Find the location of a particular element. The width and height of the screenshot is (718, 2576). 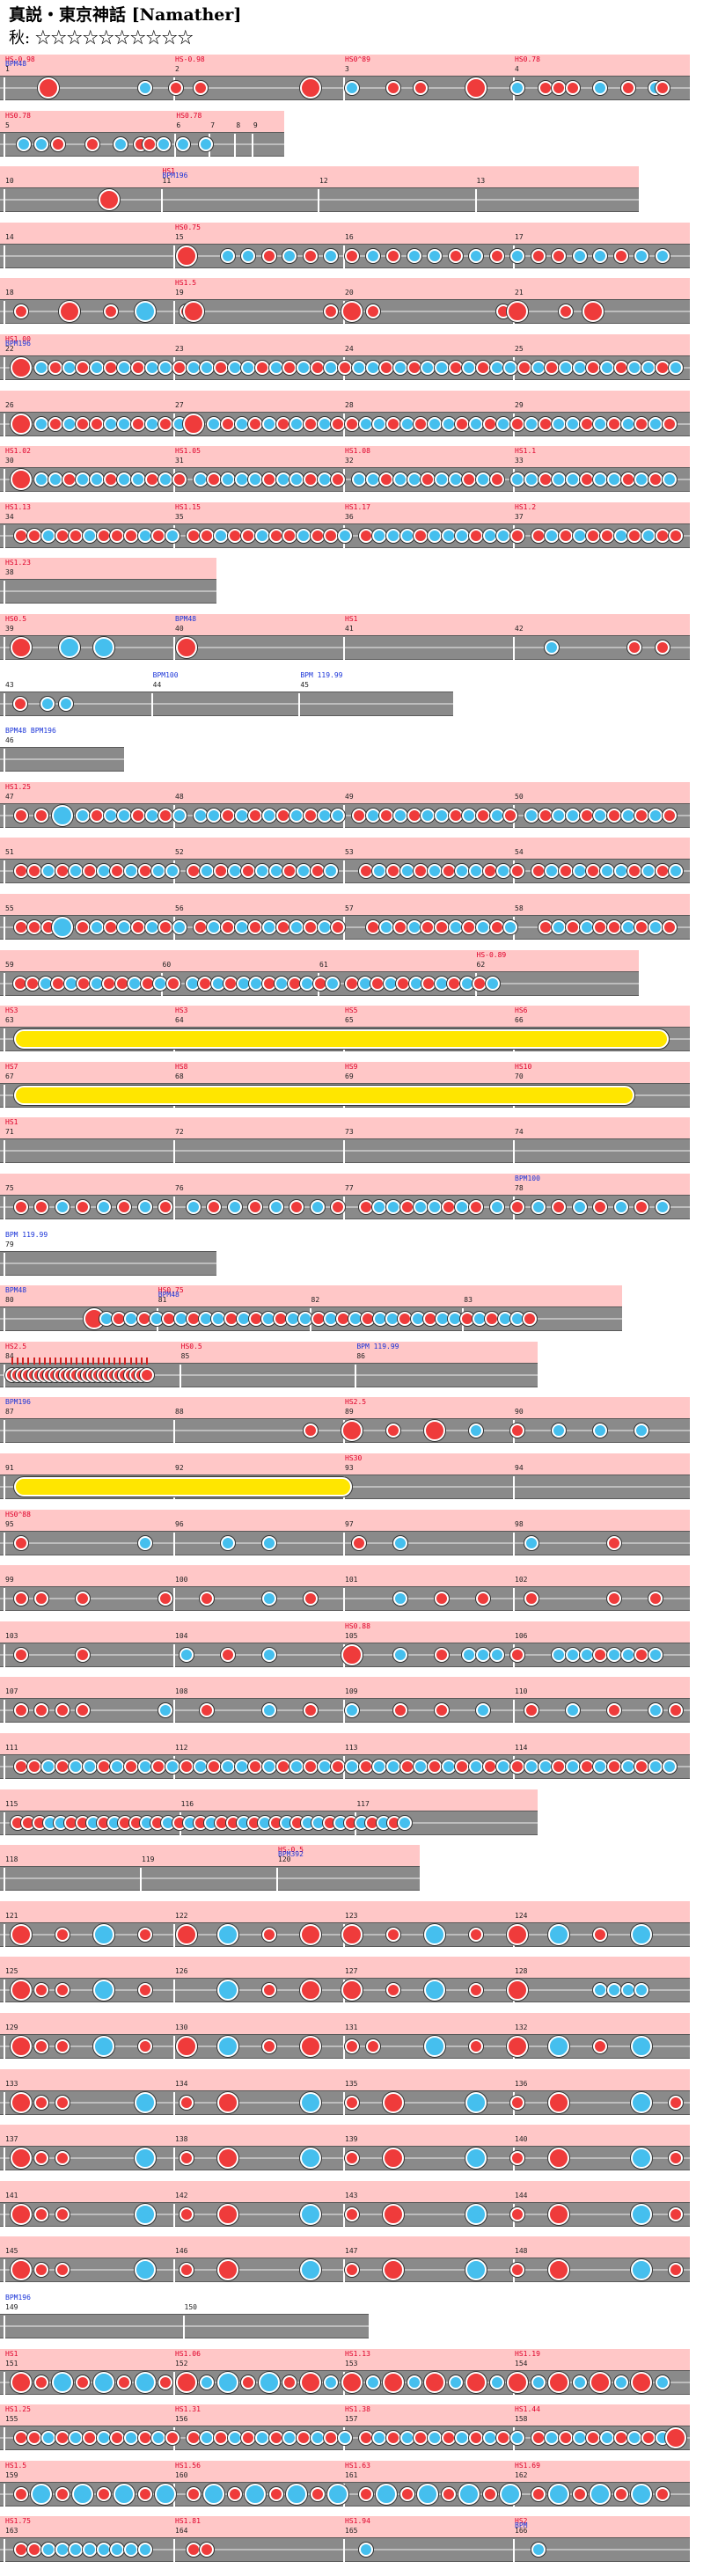

chart-row: 125 126 127 128 is located at coordinates (345, 1985).